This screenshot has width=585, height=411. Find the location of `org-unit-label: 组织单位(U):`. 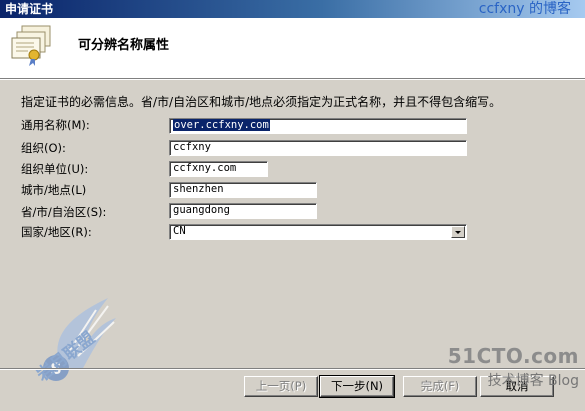

org-unit-label: 组织单位(U): is located at coordinates (55, 169).